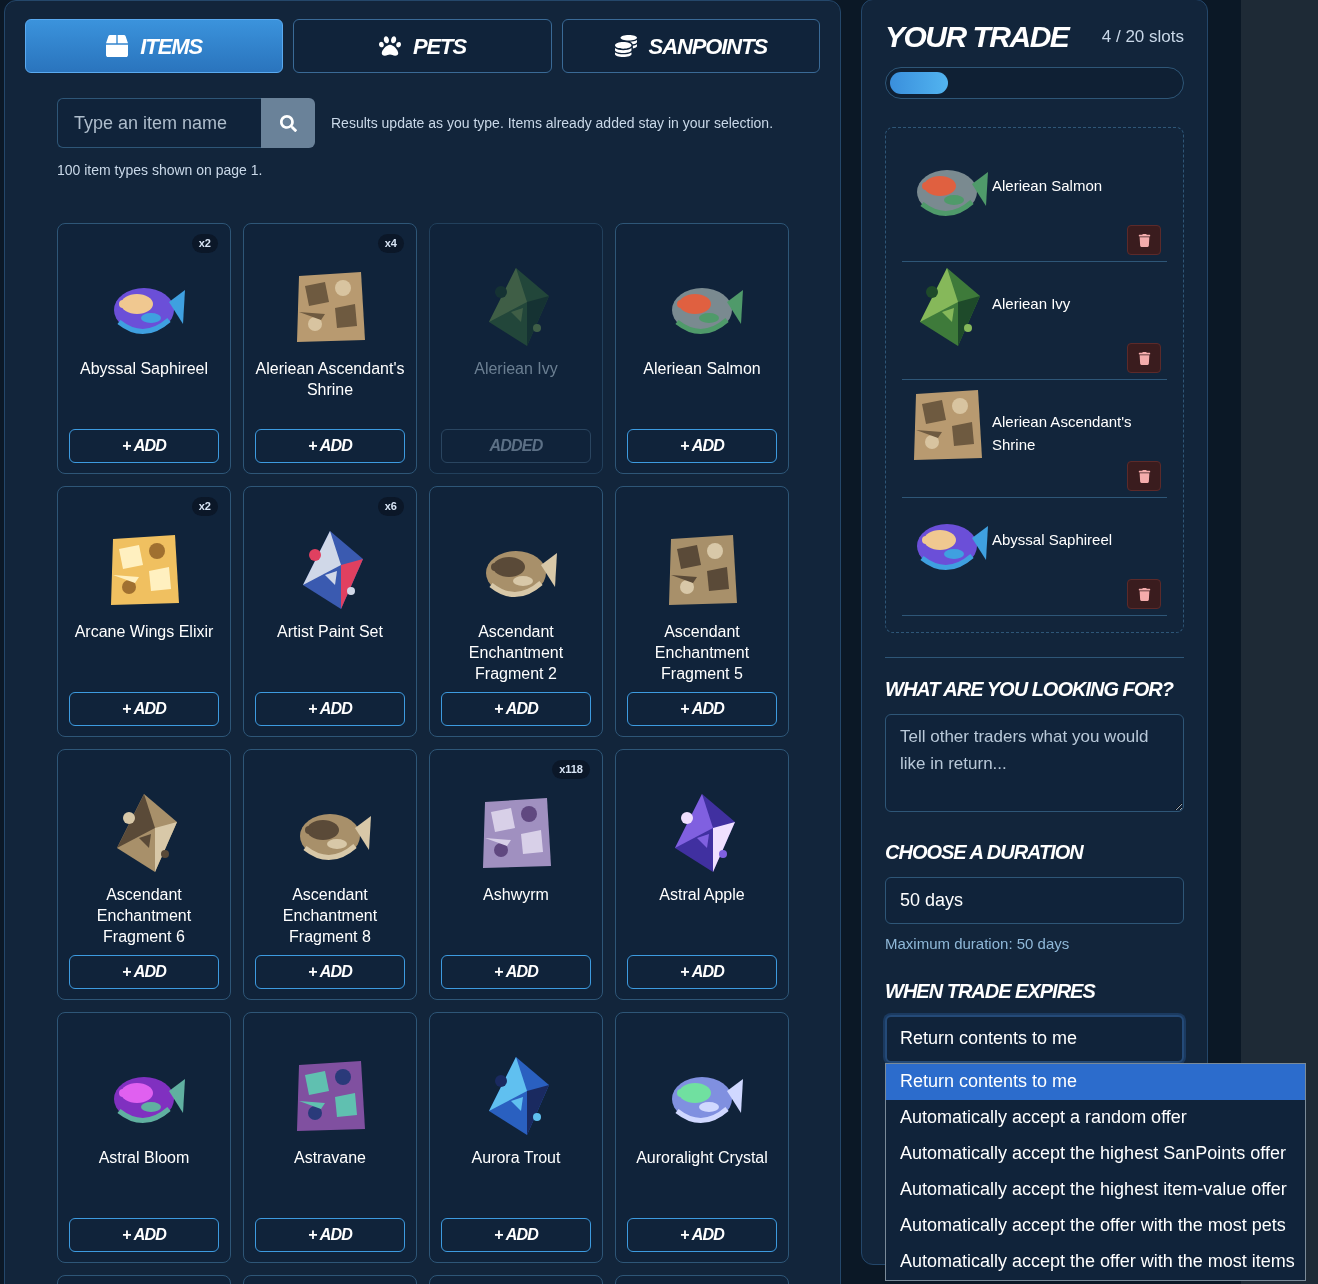  I want to click on paw-icon, so click(389, 46).